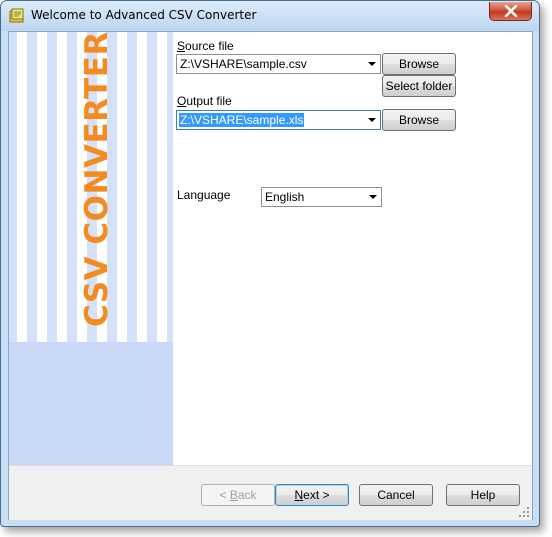  Describe the element at coordinates (270, 16) in the screenshot. I see `title-bar: Welcome to Advanced CSV Converter` at that location.